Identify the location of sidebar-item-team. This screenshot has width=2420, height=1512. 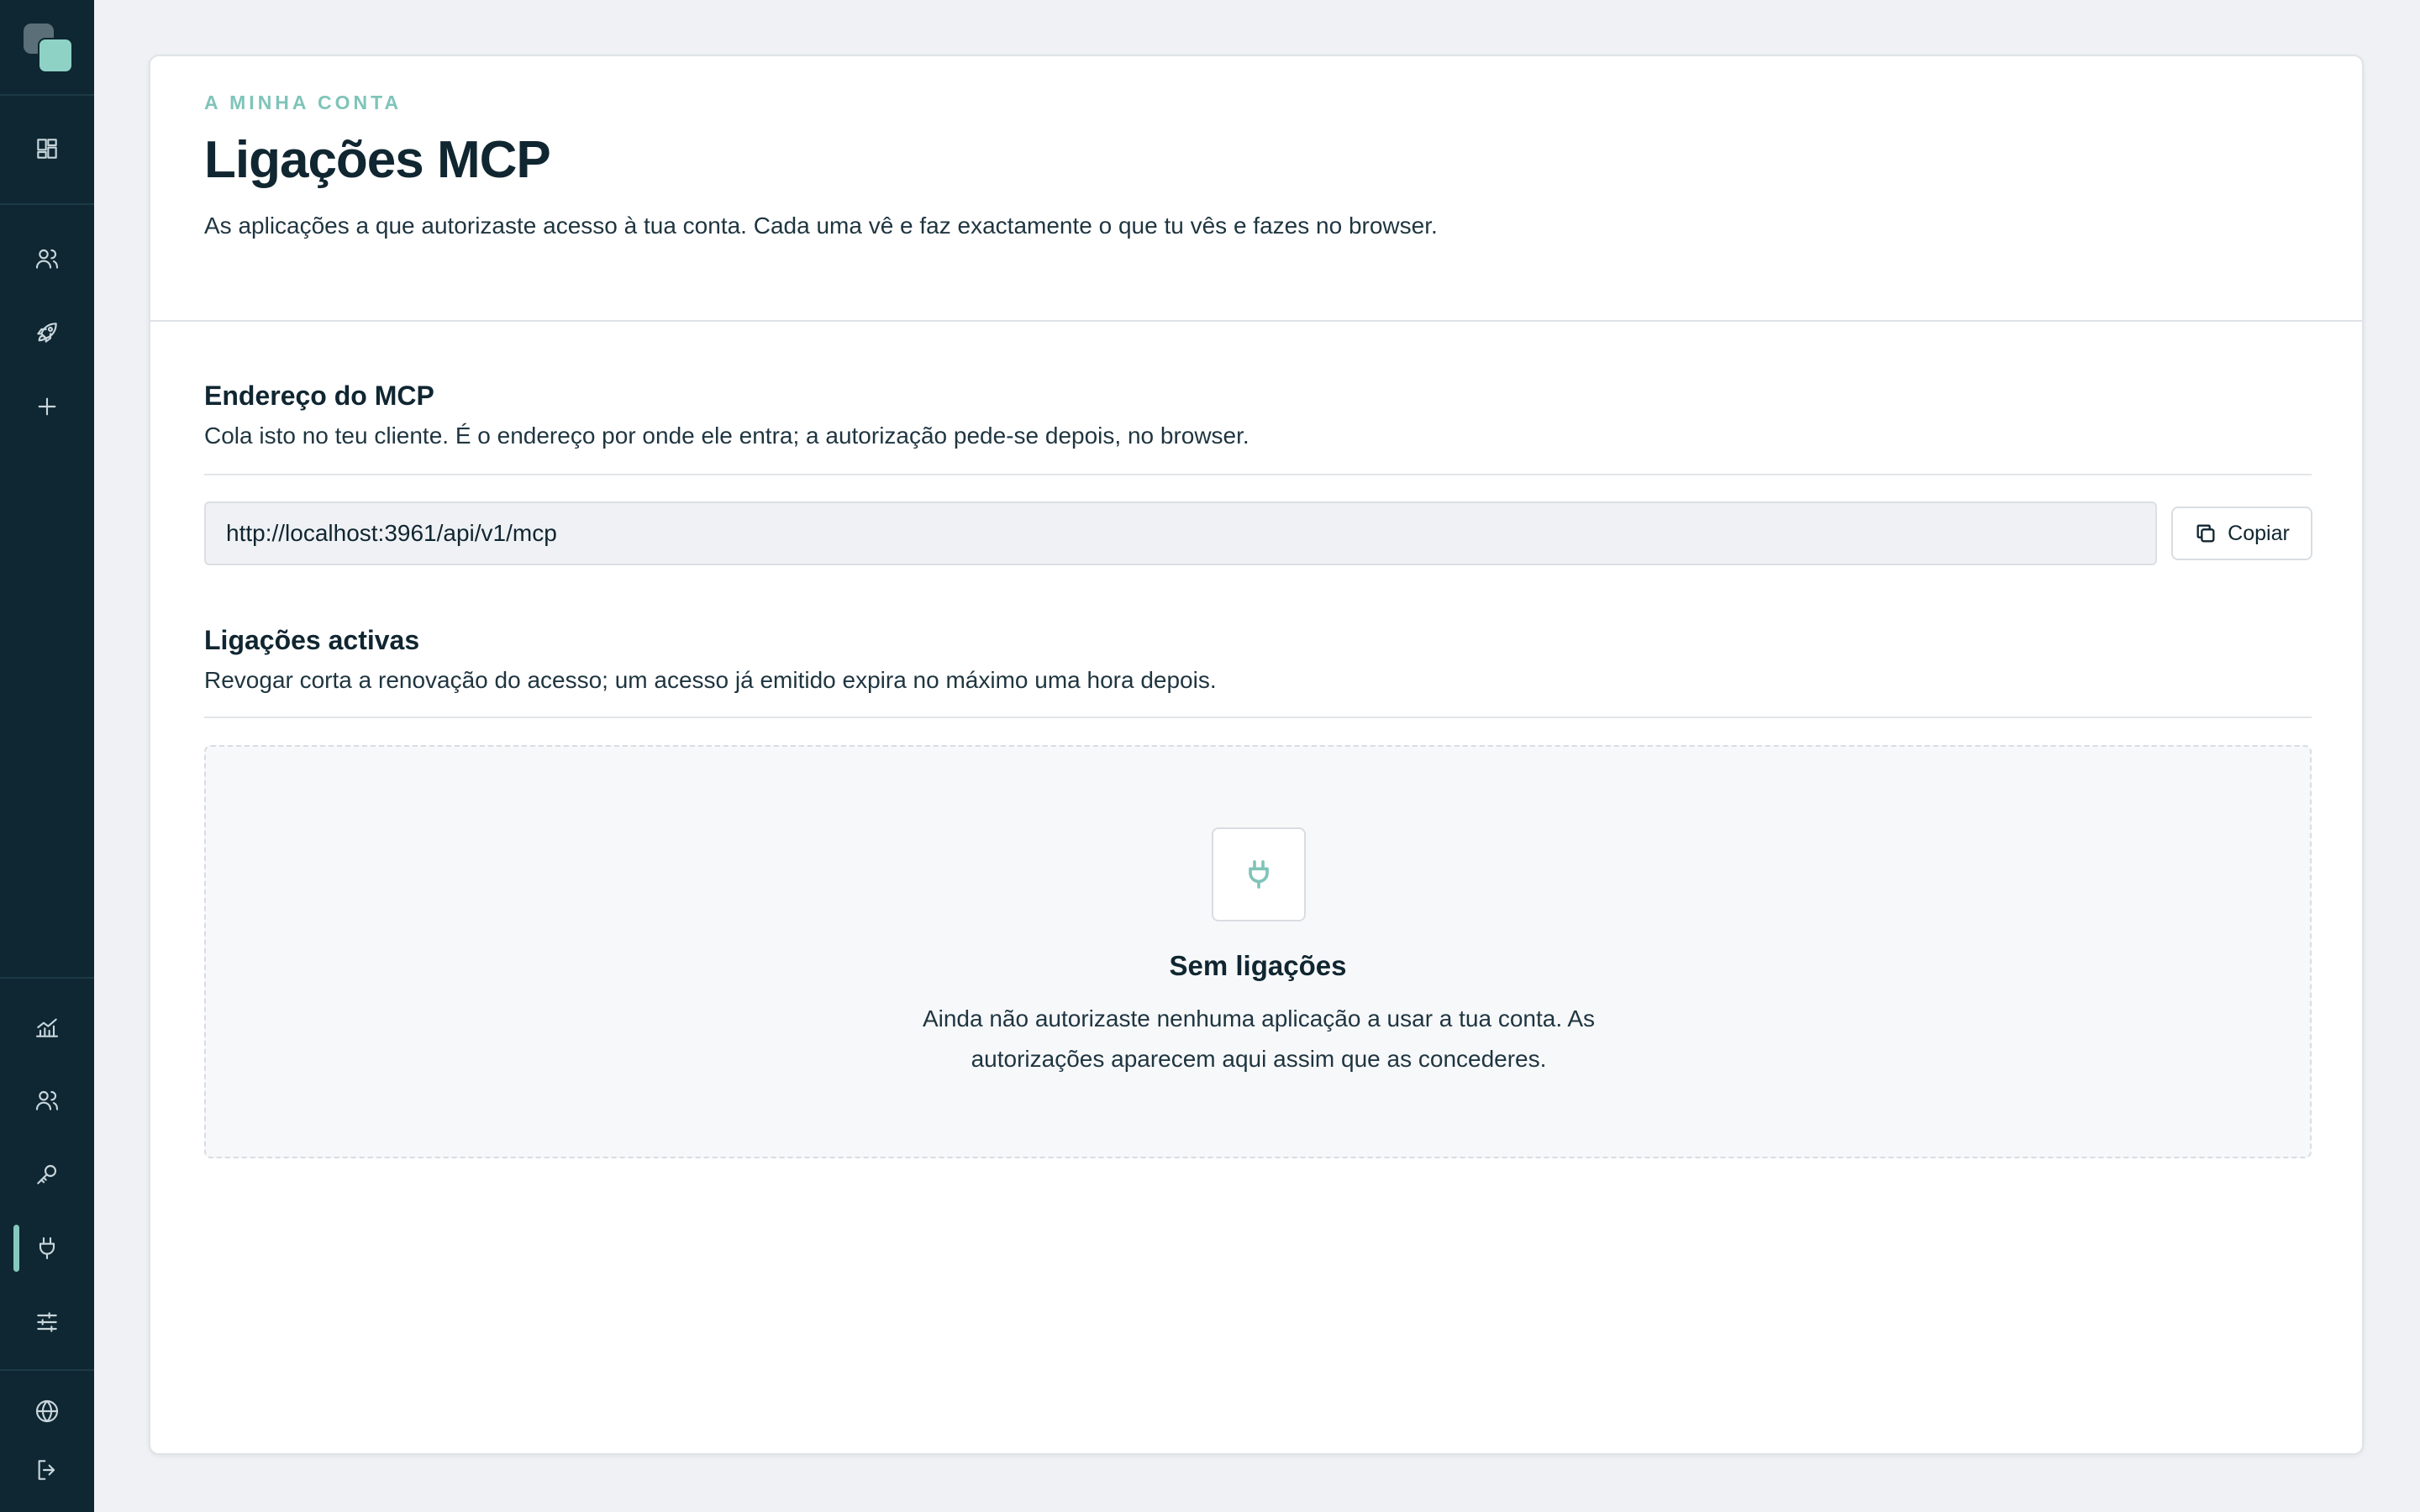
(47, 1100).